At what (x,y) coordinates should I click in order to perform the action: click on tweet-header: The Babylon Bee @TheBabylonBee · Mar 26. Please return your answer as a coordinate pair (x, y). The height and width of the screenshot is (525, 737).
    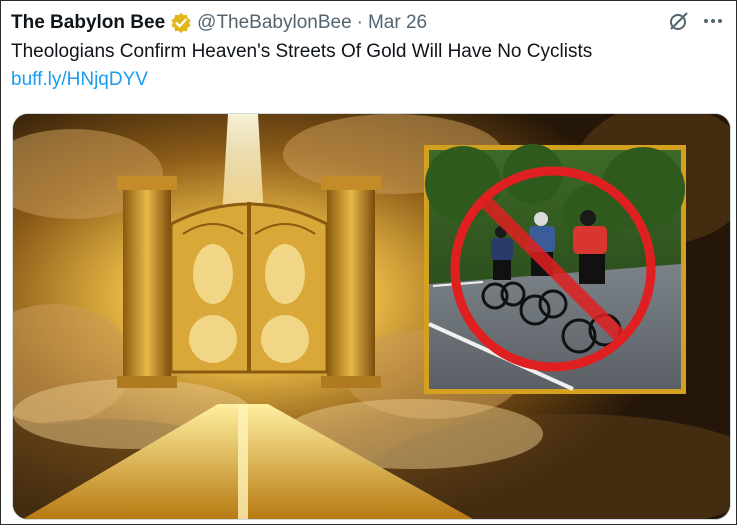
    Looking at the image, I should click on (219, 23).